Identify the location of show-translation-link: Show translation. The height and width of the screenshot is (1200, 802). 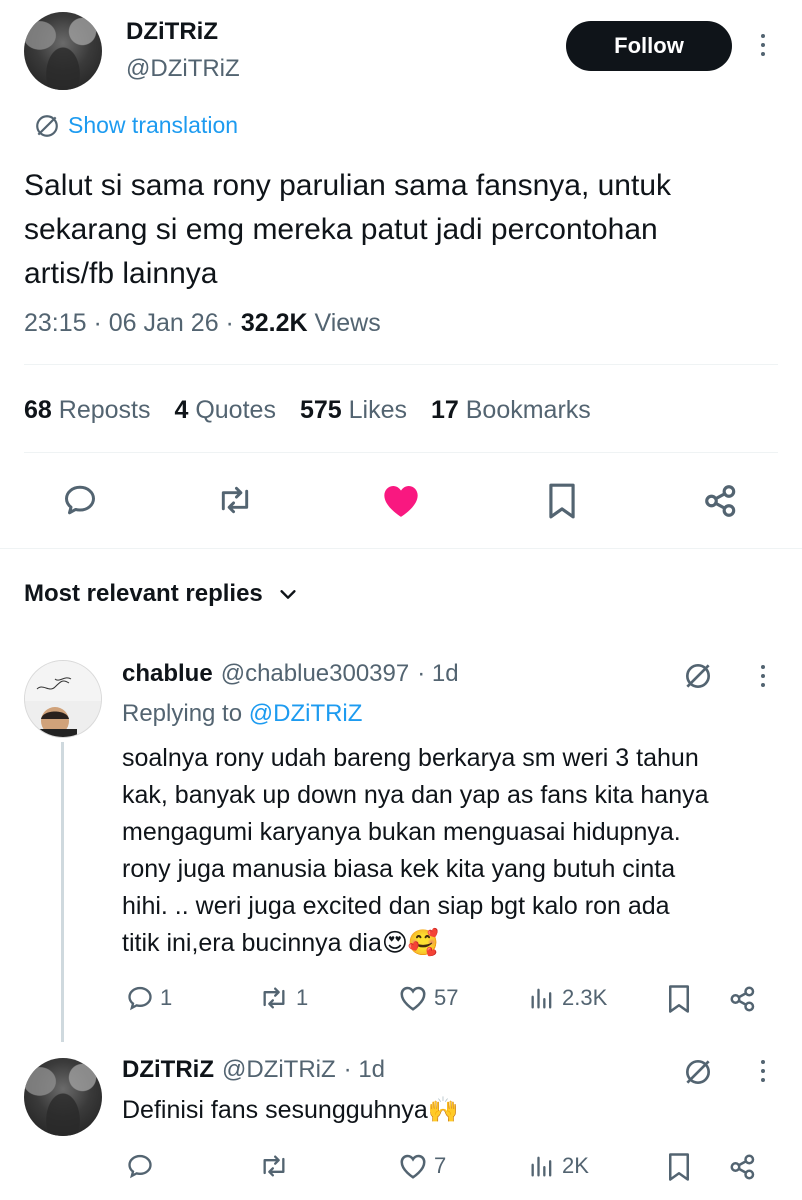
(136, 125).